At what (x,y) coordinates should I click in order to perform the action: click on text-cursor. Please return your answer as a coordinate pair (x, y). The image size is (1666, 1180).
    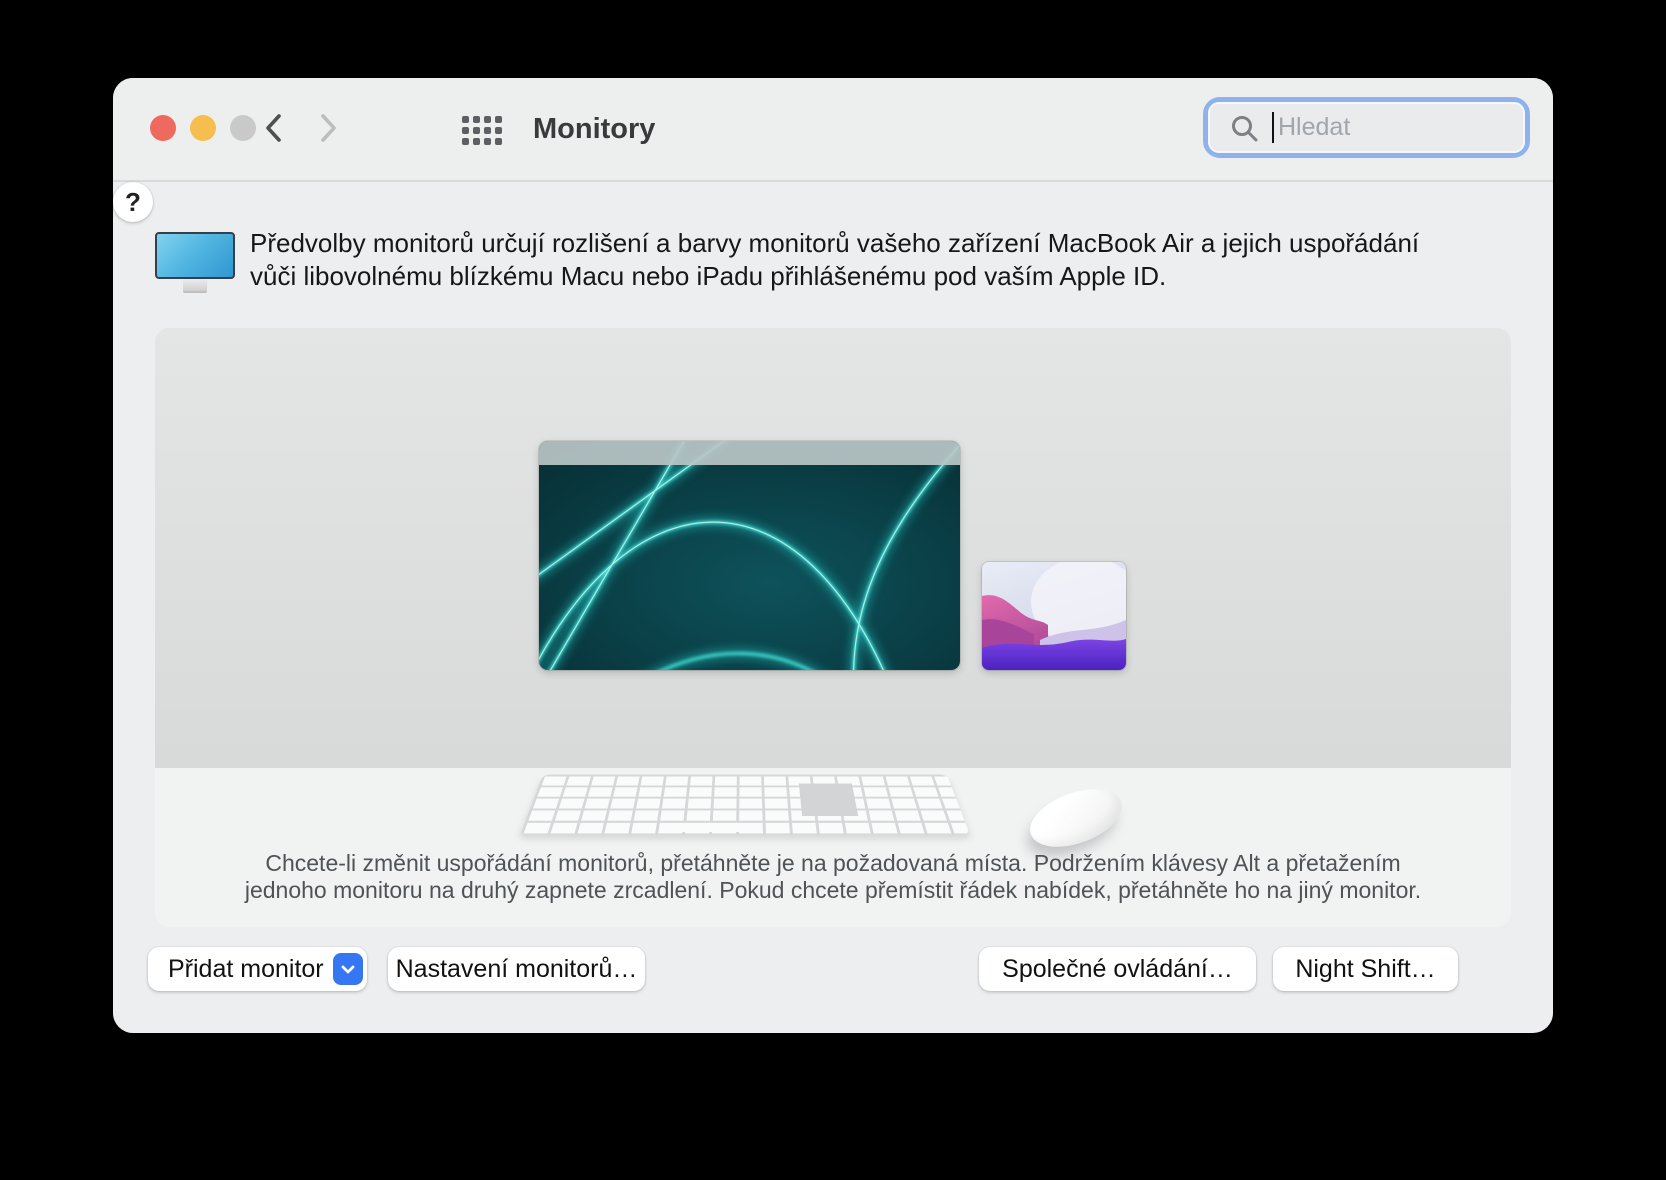
    Looking at the image, I should click on (1273, 127).